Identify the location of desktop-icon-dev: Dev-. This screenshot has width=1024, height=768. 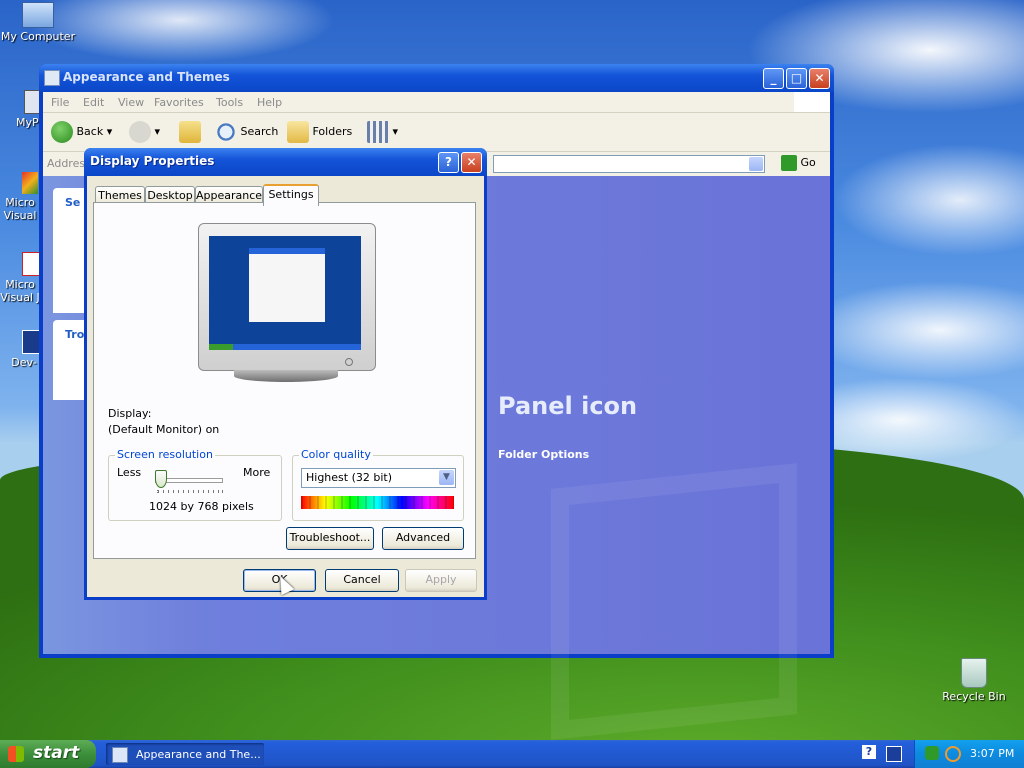
(24, 349).